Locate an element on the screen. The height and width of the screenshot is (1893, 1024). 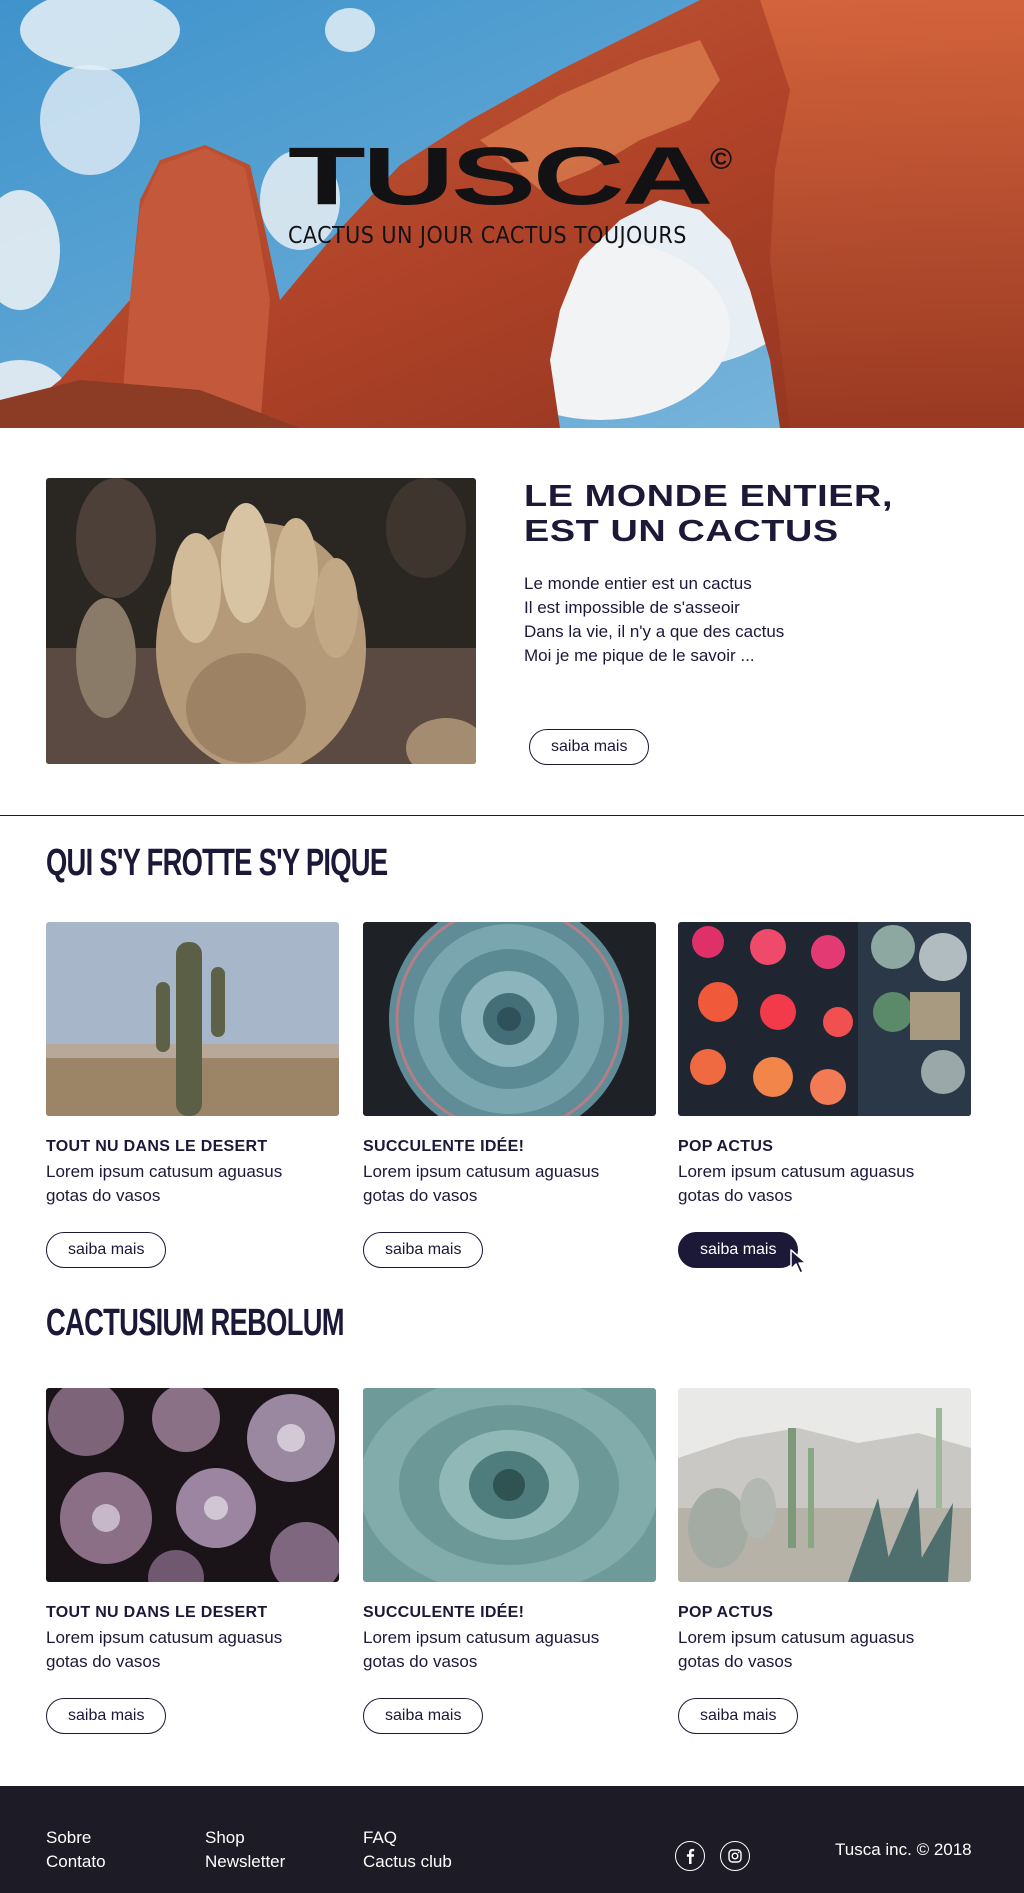
footer-links-col1: Sobre Contato is located at coordinates (76, 1850).